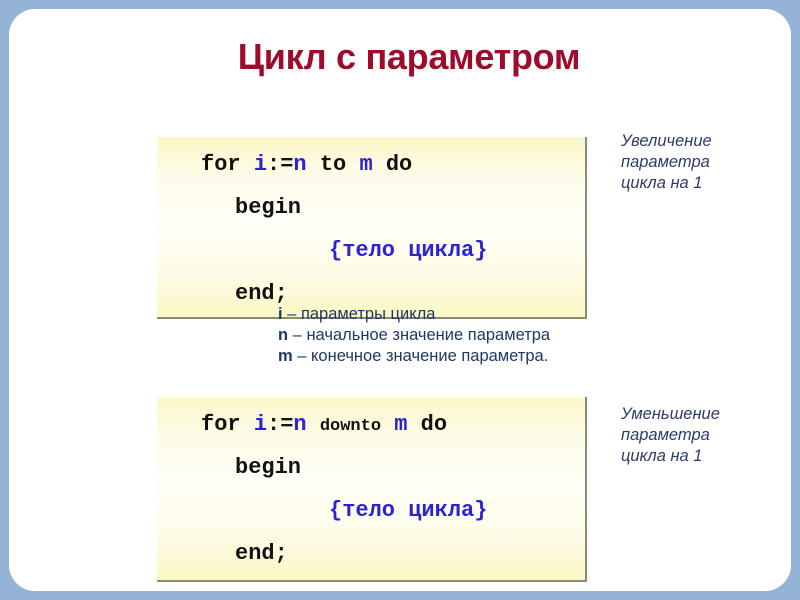 This screenshot has width=800, height=600. Describe the element at coordinates (283, 335) in the screenshot. I see `legend-symbol: n` at that location.